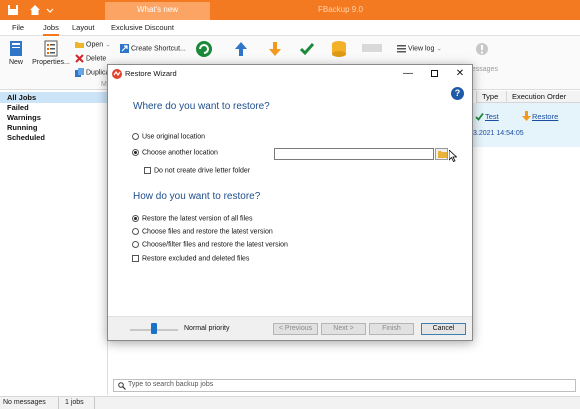  I want to click on open-button: Open ⌄, so click(93, 44).